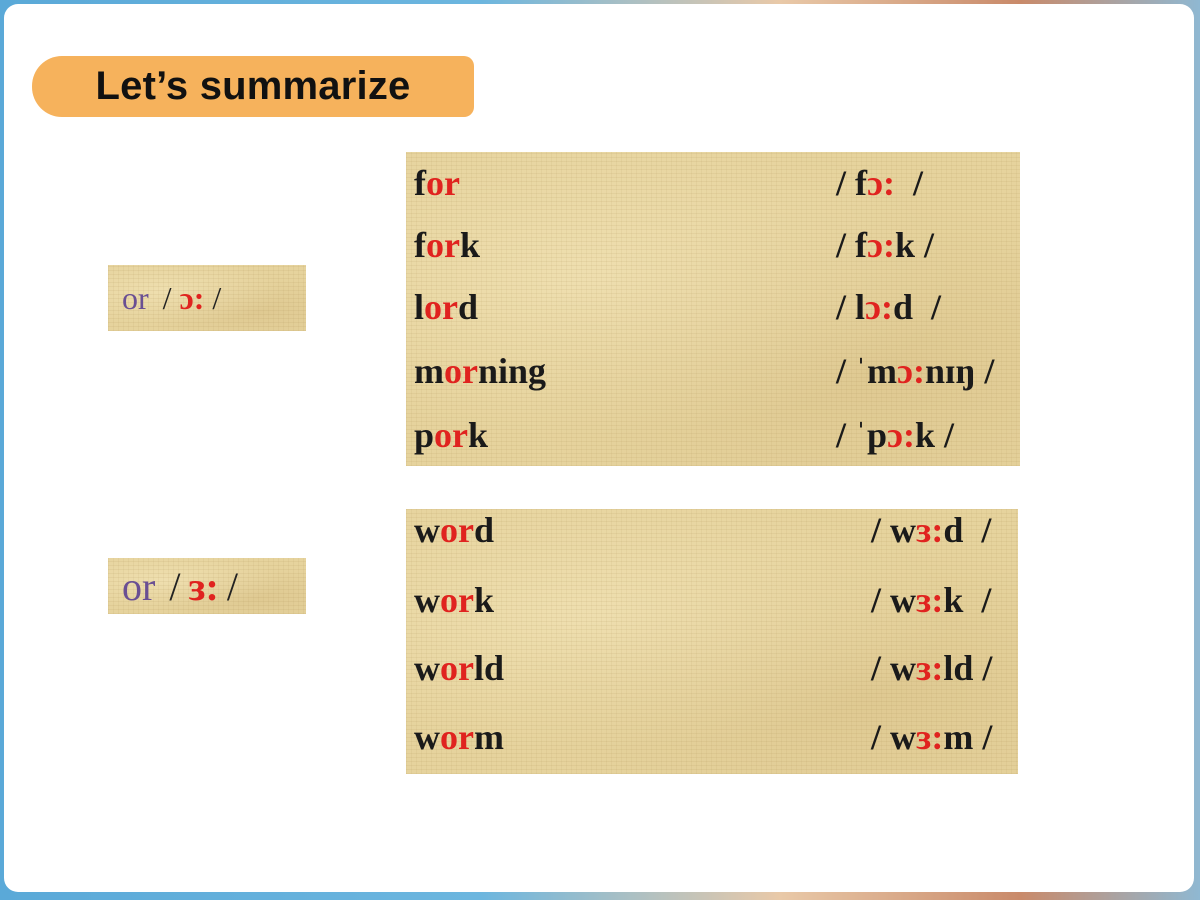 The width and height of the screenshot is (1200, 900). I want to click on word-row: pork / ˈpɔ:k /, so click(713, 438).